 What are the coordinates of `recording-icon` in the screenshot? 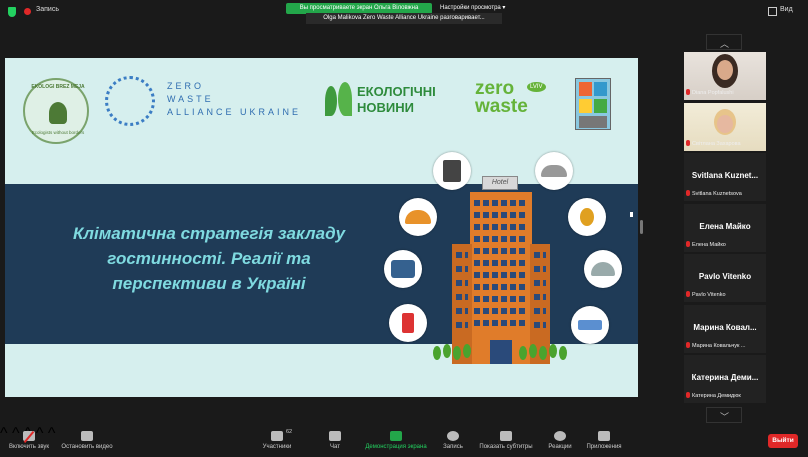 It's located at (27, 11).